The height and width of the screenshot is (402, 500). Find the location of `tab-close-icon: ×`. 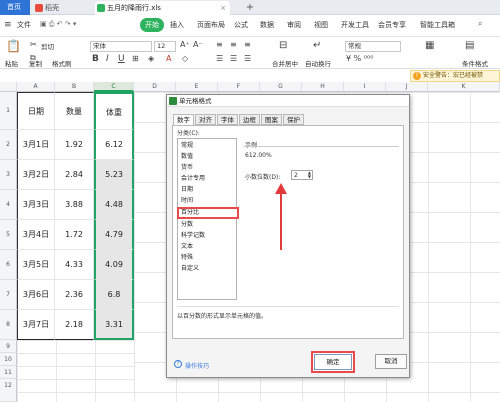

tab-close-icon: × is located at coordinates (223, 8).